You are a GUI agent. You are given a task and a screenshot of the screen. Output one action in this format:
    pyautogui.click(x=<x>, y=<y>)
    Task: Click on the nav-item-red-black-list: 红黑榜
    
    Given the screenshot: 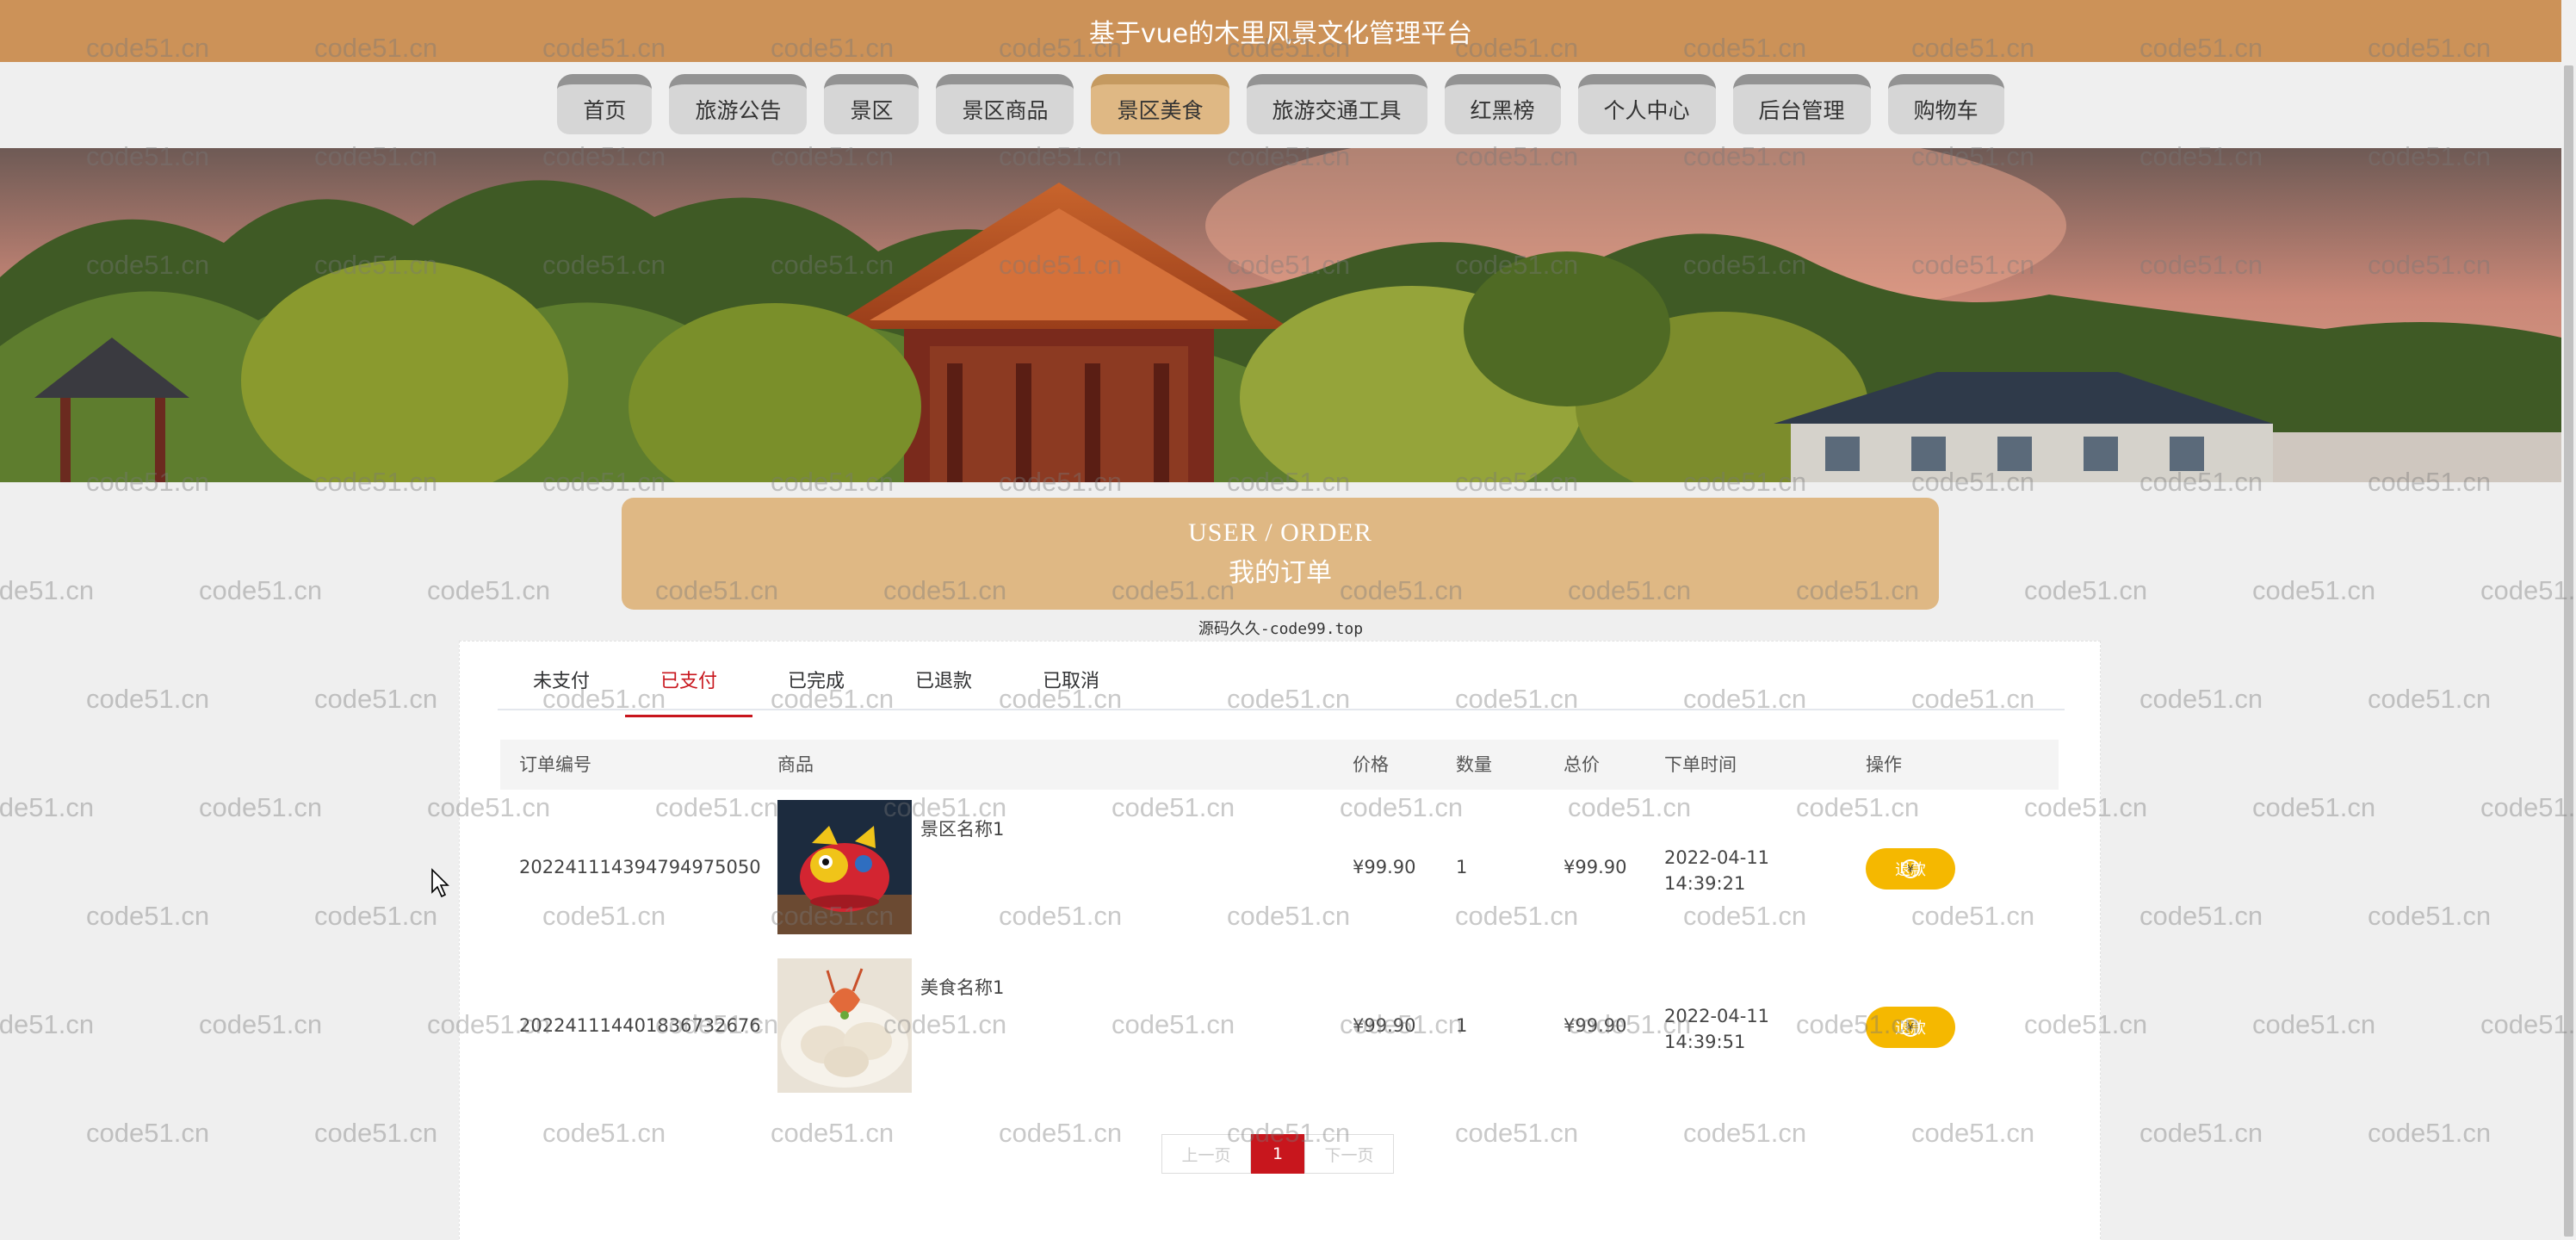 What is the action you would take?
    pyautogui.click(x=1502, y=104)
    